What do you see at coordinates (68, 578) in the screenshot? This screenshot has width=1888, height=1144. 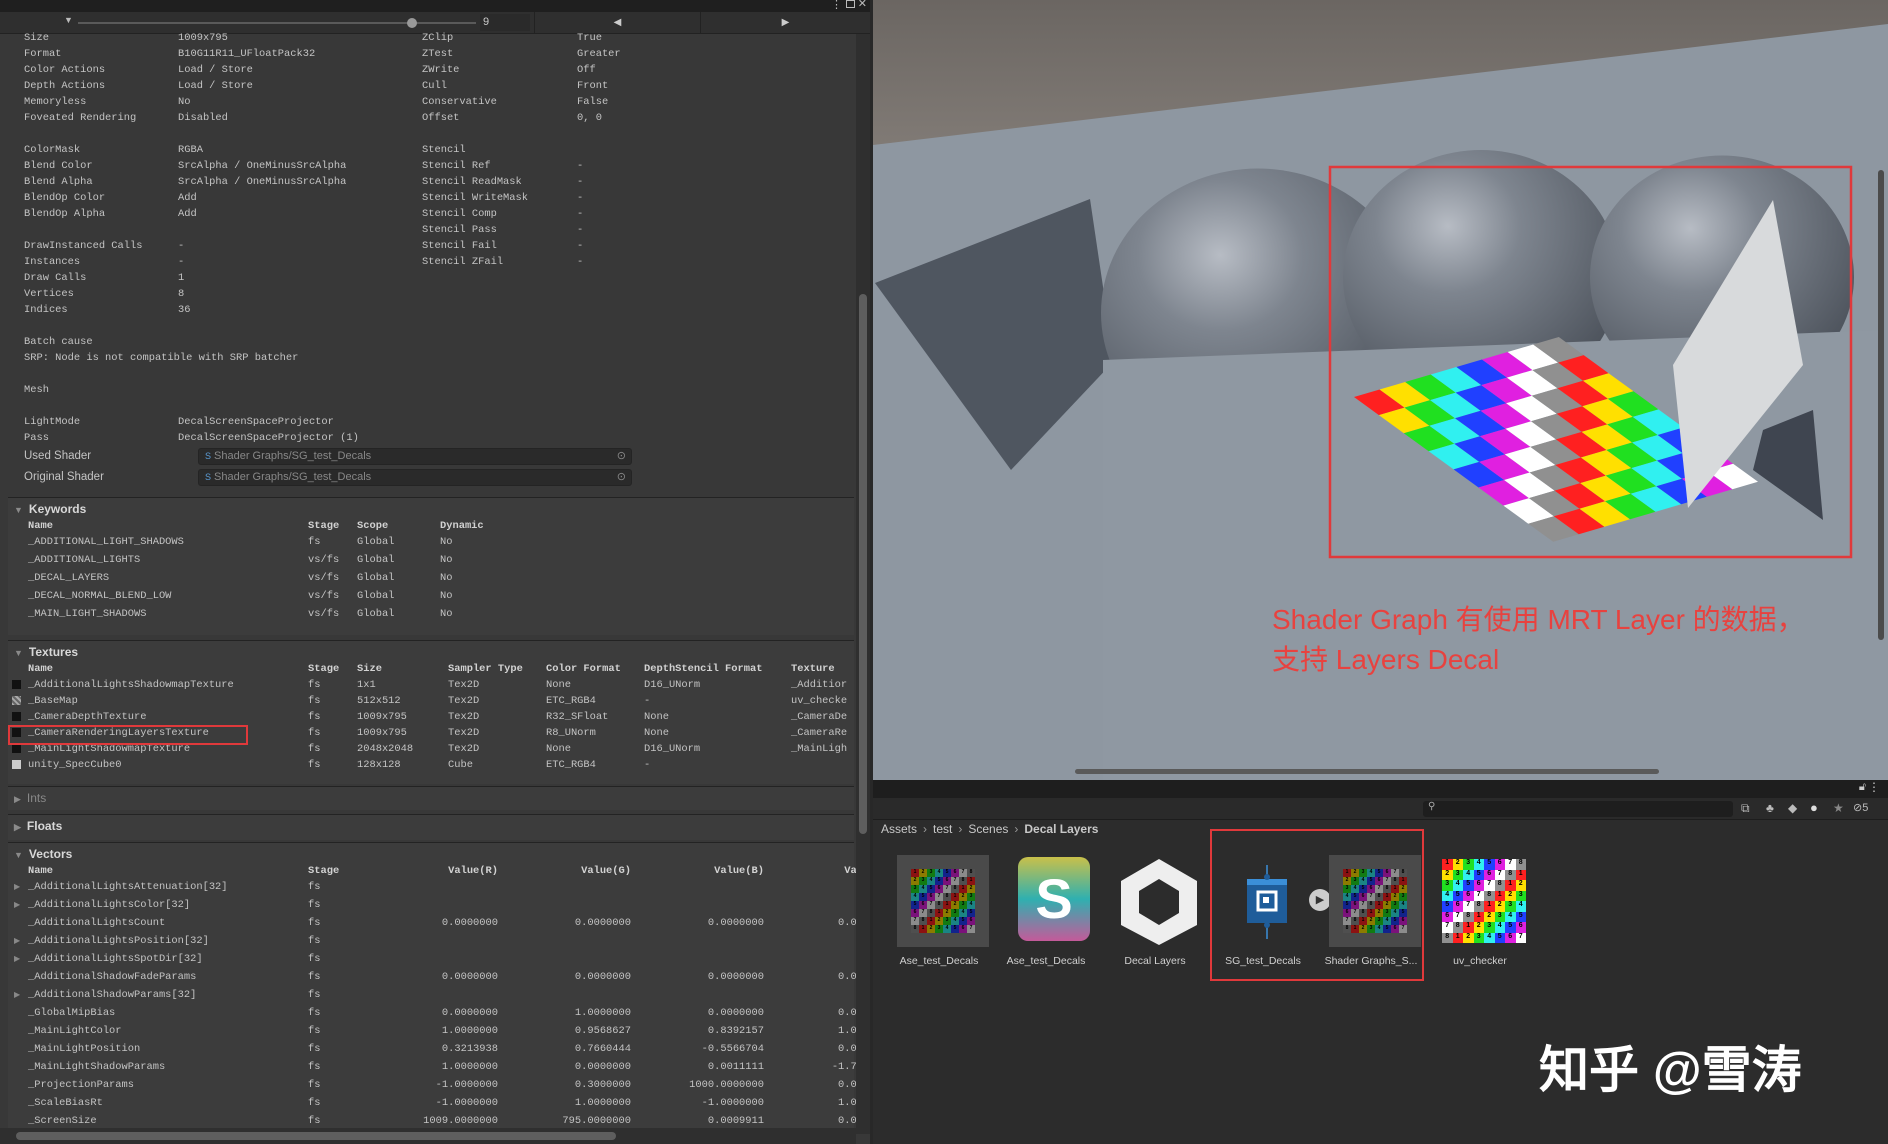 I see `row-name: _DECAL_LAYERS` at bounding box center [68, 578].